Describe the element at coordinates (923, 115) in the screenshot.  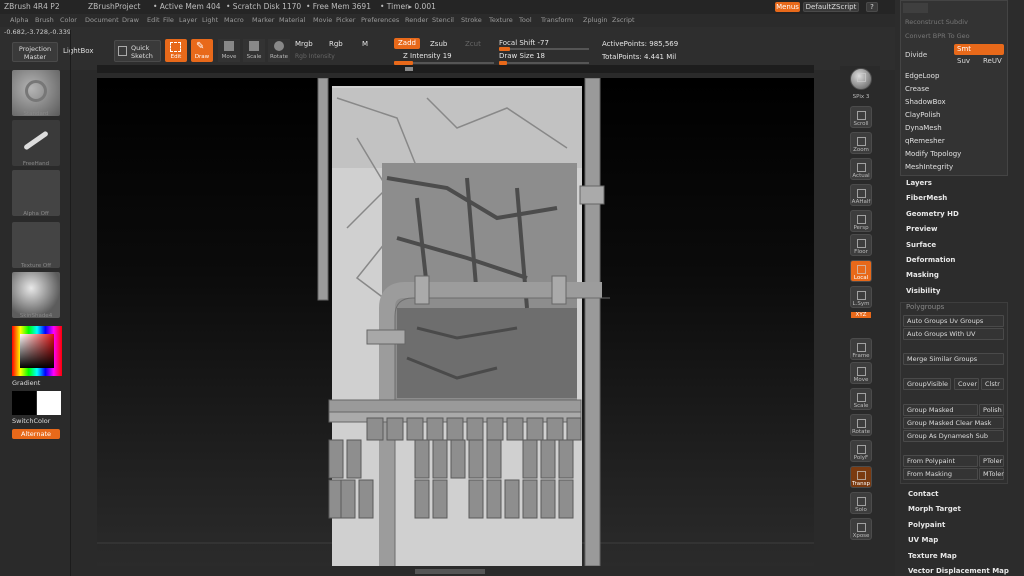
I see `section-claypolish: ClayPolish` at that location.